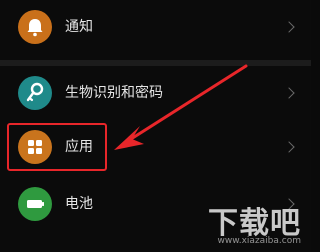 This screenshot has height=252, width=320. I want to click on watermark: 下载吧 www.xiazaiba.com, so click(241, 222).